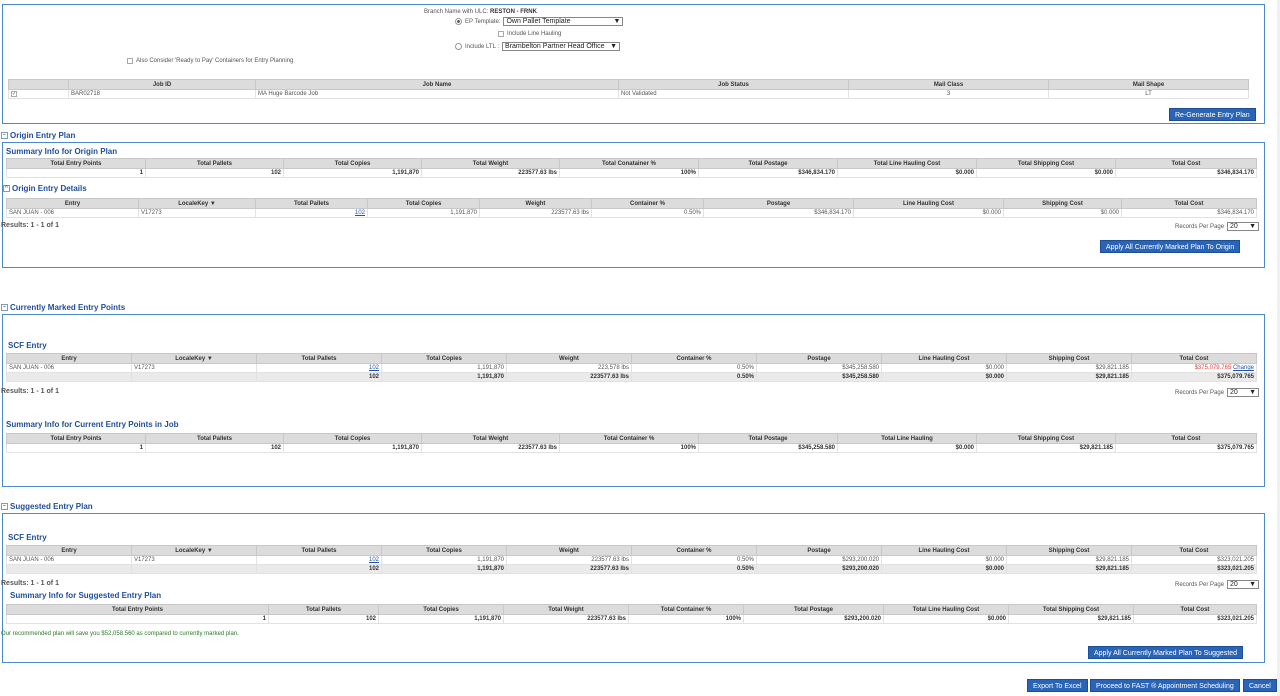 The height and width of the screenshot is (696, 1280). Describe the element at coordinates (1243, 368) in the screenshot. I see `change-link: Change` at that location.